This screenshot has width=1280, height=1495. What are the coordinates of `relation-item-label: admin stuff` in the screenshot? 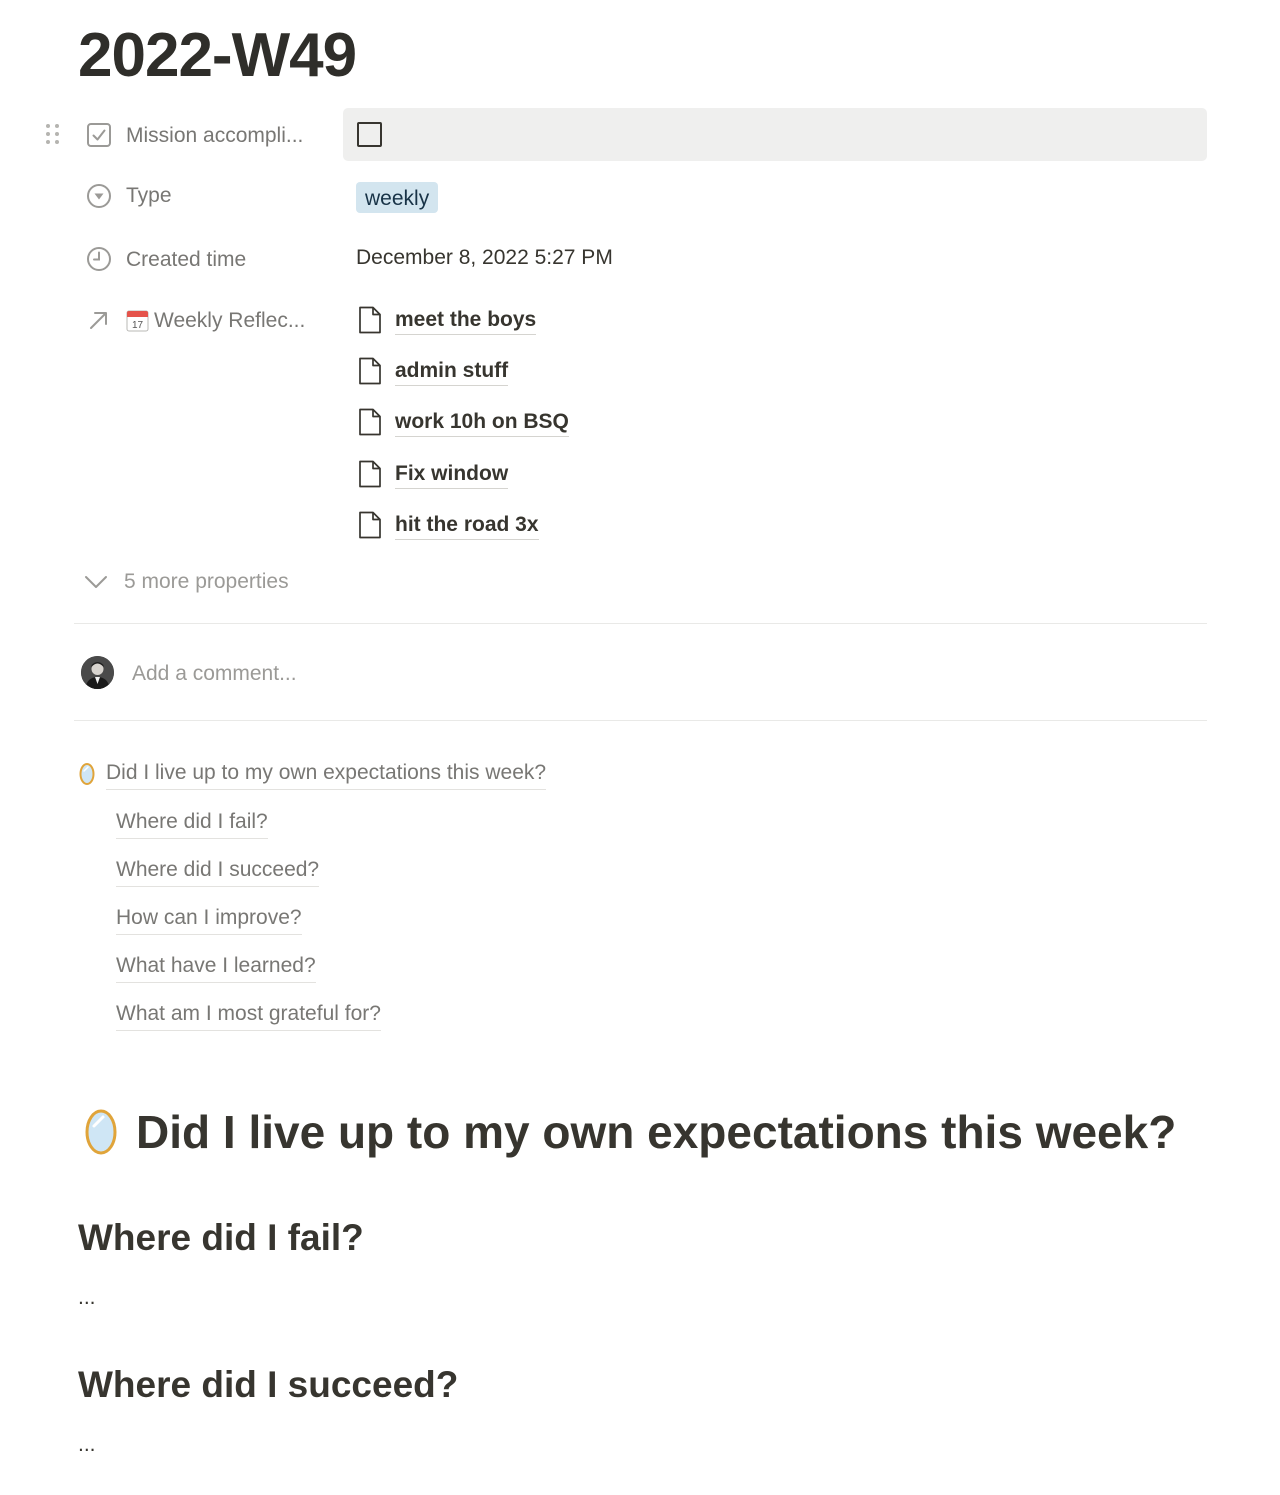 It's located at (452, 371).